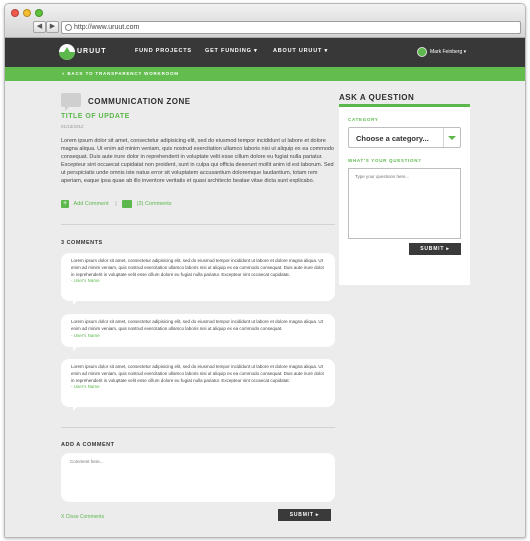 The height and width of the screenshot is (541, 530). What do you see at coordinates (120, 73) in the screenshot?
I see `back-to-workroom-link: « BACK TO TRANSPARENCY WORKROOM` at bounding box center [120, 73].